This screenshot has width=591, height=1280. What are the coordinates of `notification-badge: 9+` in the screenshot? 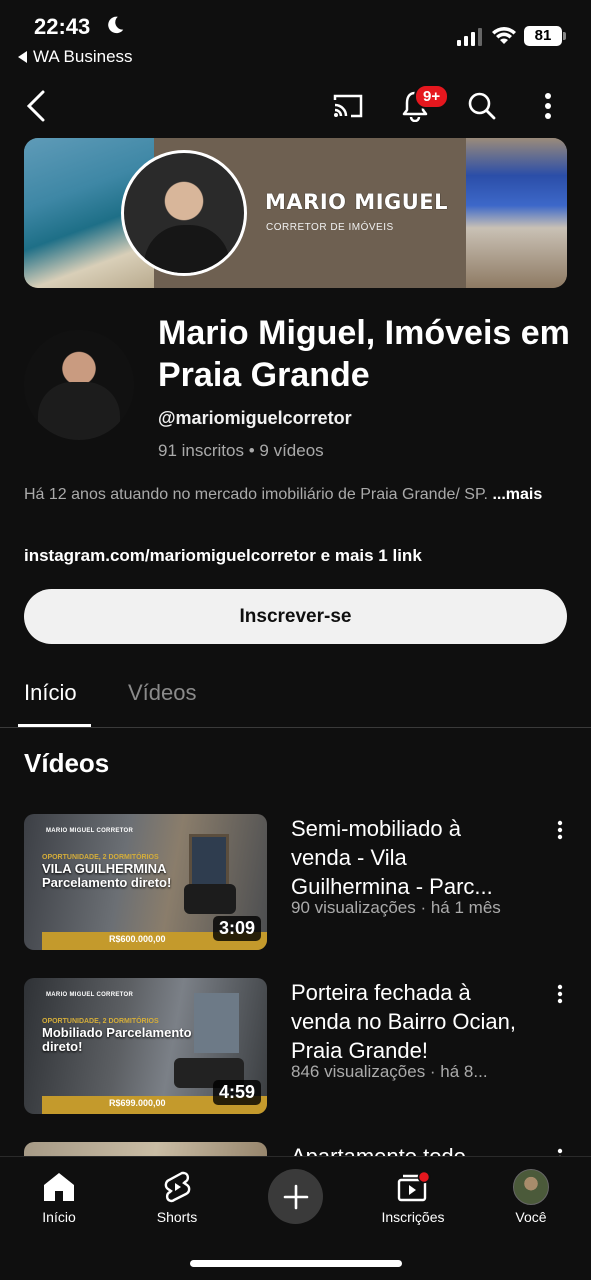 It's located at (432, 96).